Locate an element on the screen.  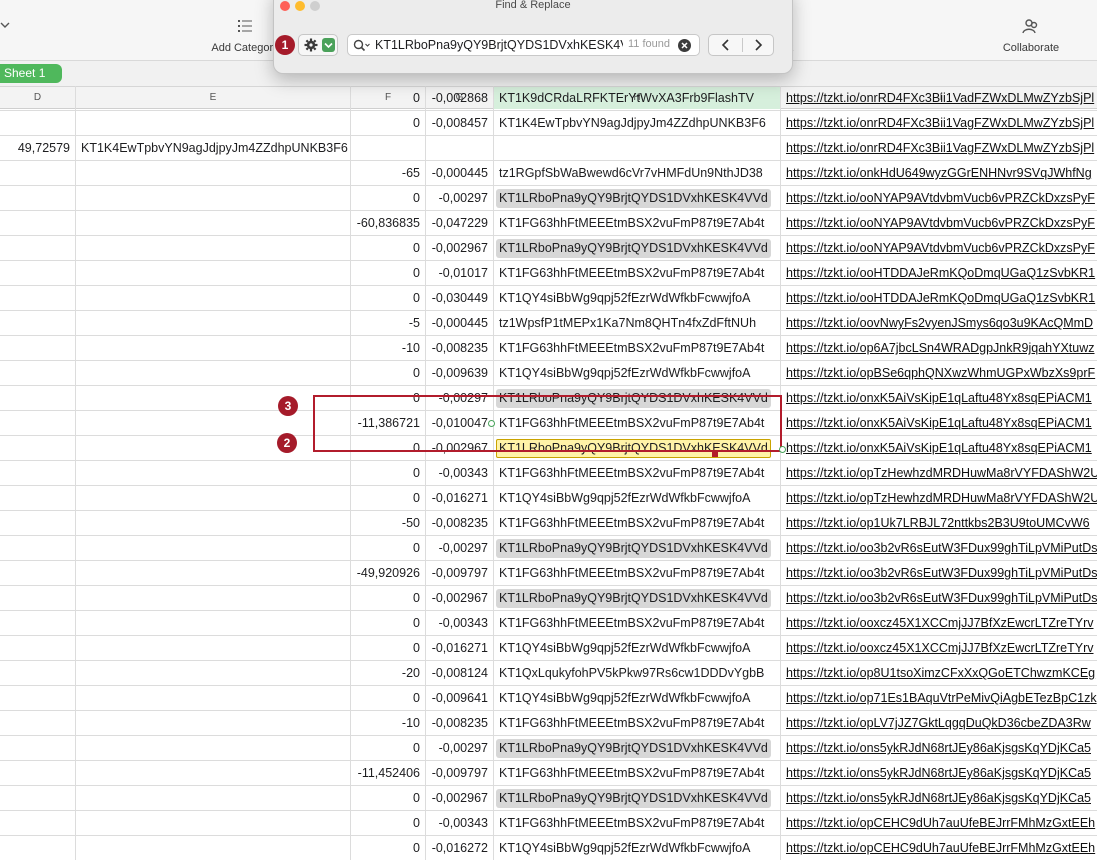
cell-g: -0,030449 is located at coordinates (460, 298).